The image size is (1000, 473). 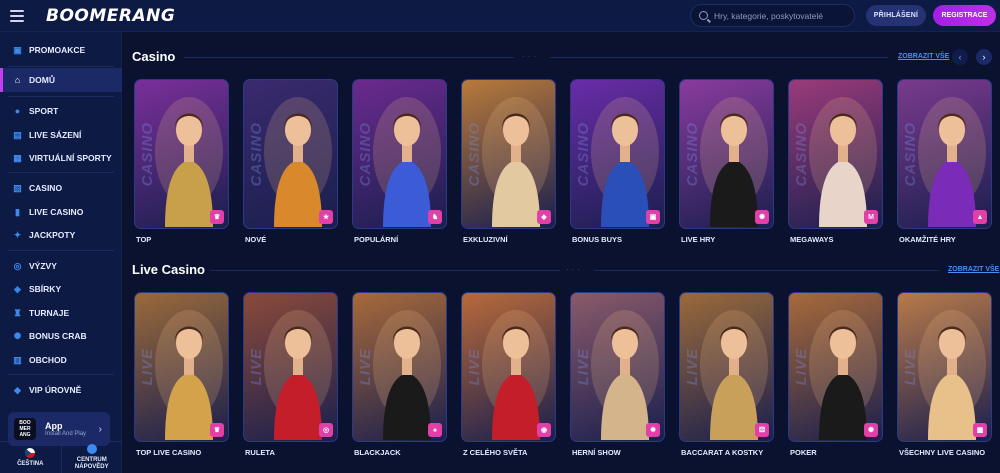 I want to click on card-label: VŠECHNY LIVE CASINO, so click(x=942, y=452).